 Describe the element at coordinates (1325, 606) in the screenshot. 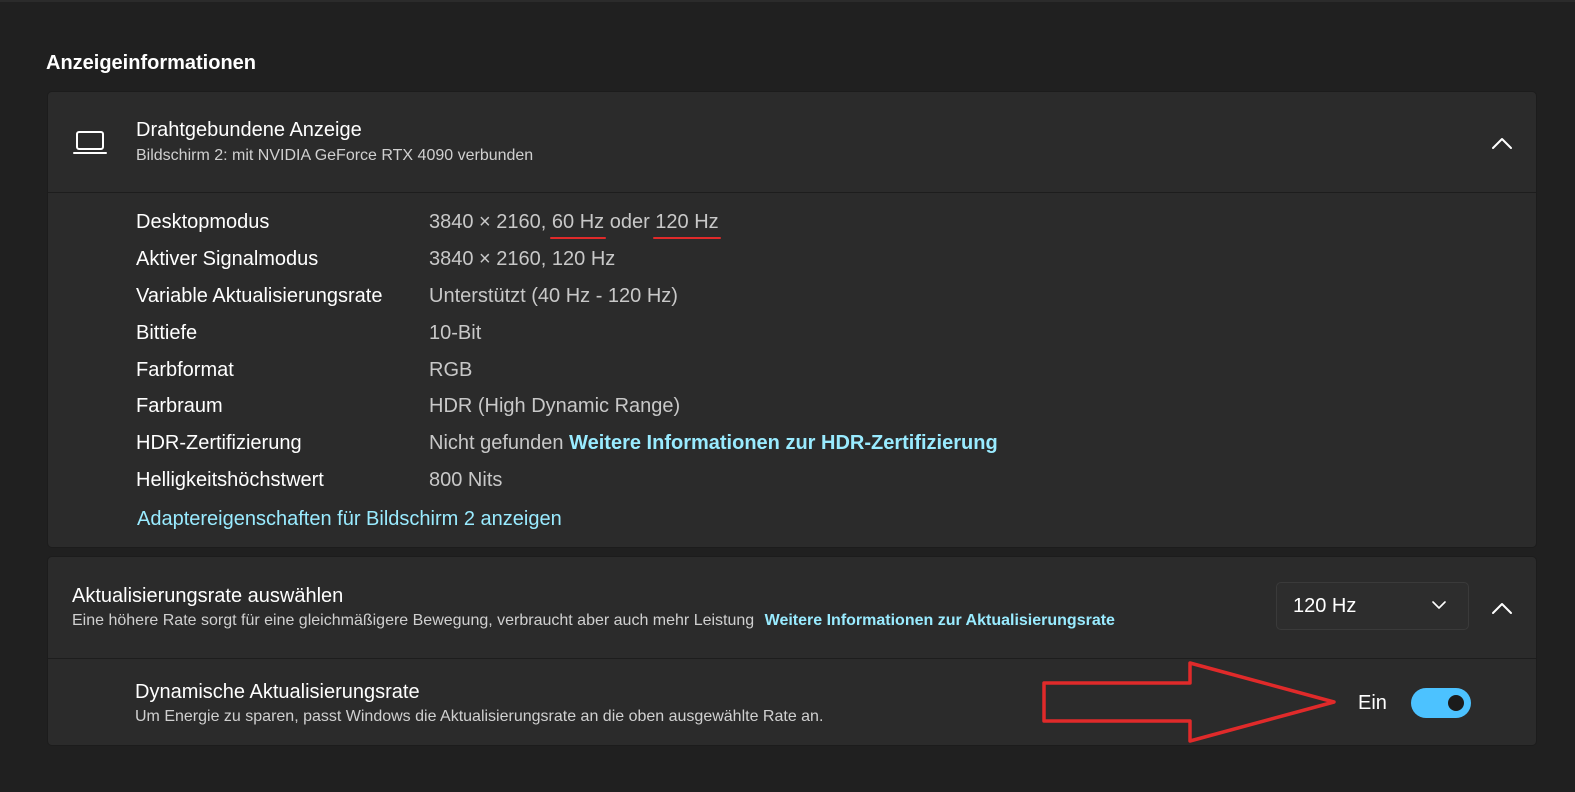

I see `refresh-rate-selected: 120 Hz` at that location.